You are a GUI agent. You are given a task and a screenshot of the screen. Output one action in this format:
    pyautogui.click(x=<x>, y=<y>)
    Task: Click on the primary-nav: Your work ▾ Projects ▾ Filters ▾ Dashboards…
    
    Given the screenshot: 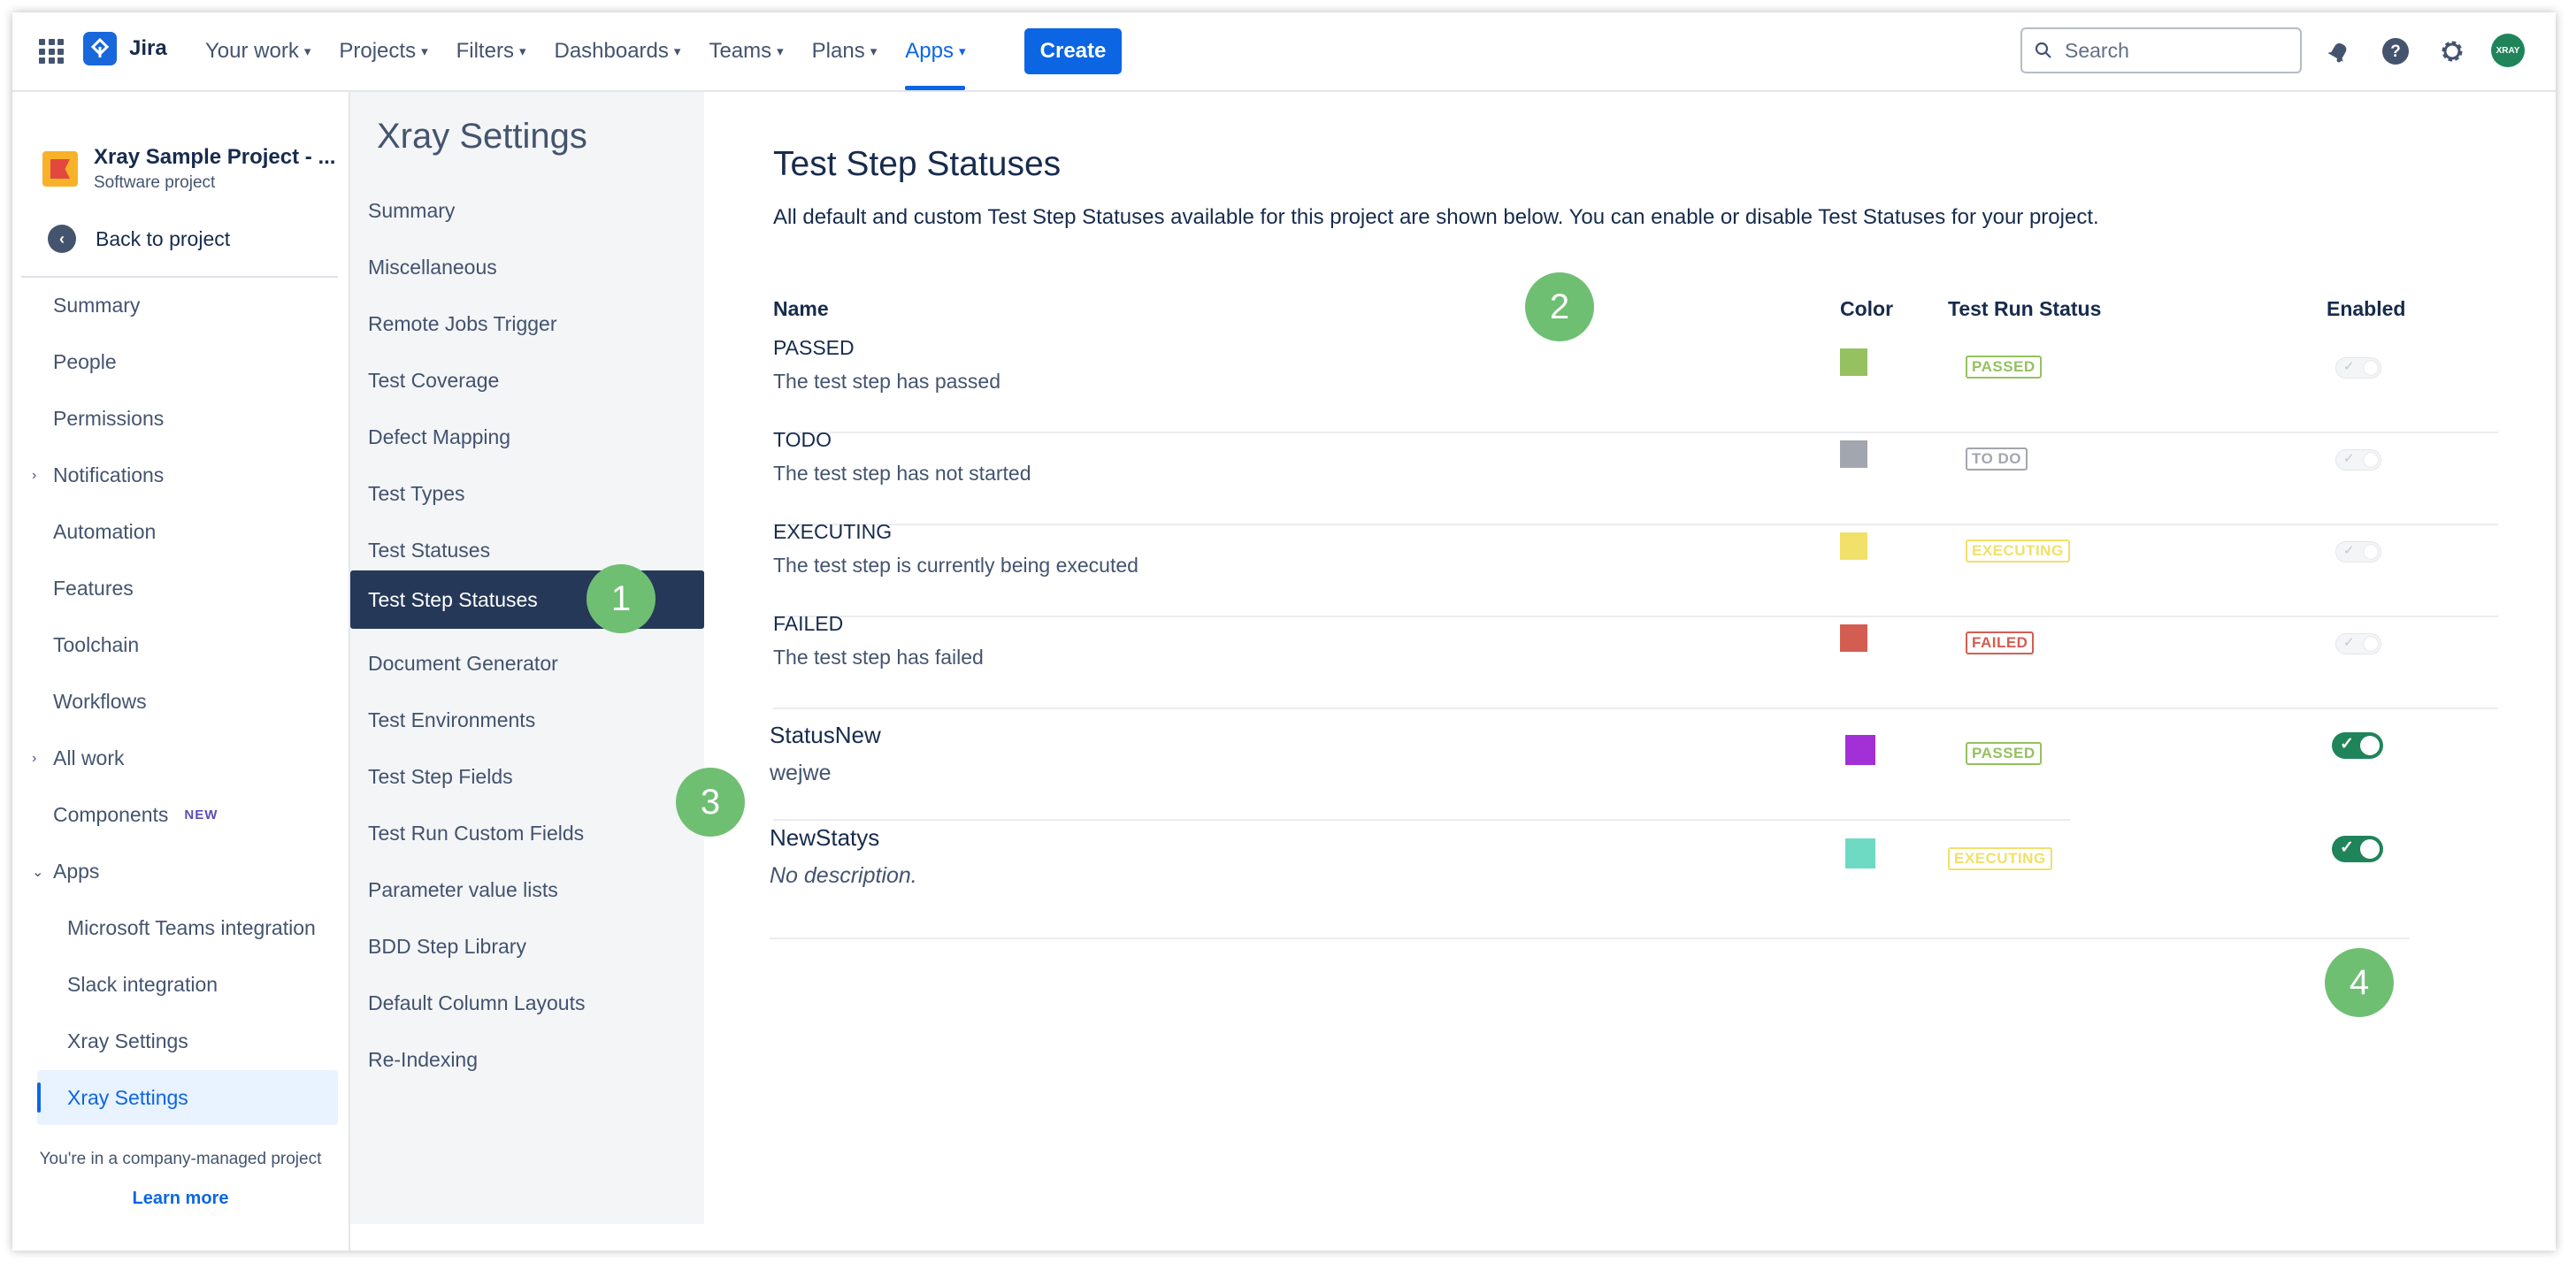 What is the action you would take?
    pyautogui.click(x=585, y=51)
    